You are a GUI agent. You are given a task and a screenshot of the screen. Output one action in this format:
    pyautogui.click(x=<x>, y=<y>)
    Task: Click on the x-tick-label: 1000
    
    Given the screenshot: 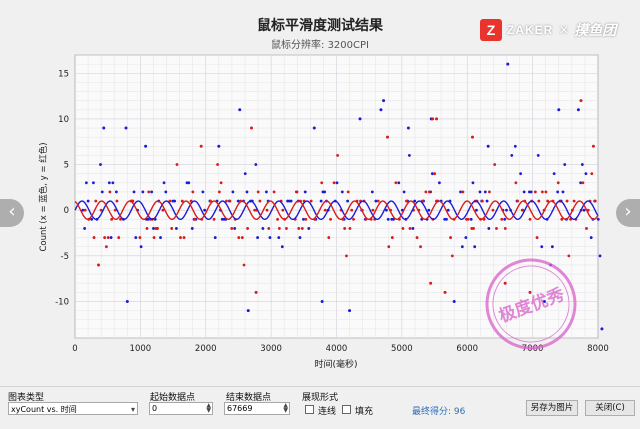 What is the action you would take?
    pyautogui.click(x=141, y=349)
    